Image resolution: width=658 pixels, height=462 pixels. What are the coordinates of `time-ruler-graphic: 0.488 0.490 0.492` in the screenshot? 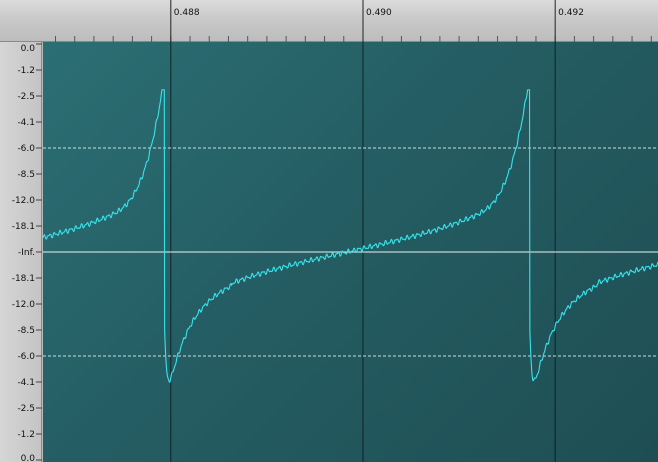 It's located at (353, 21).